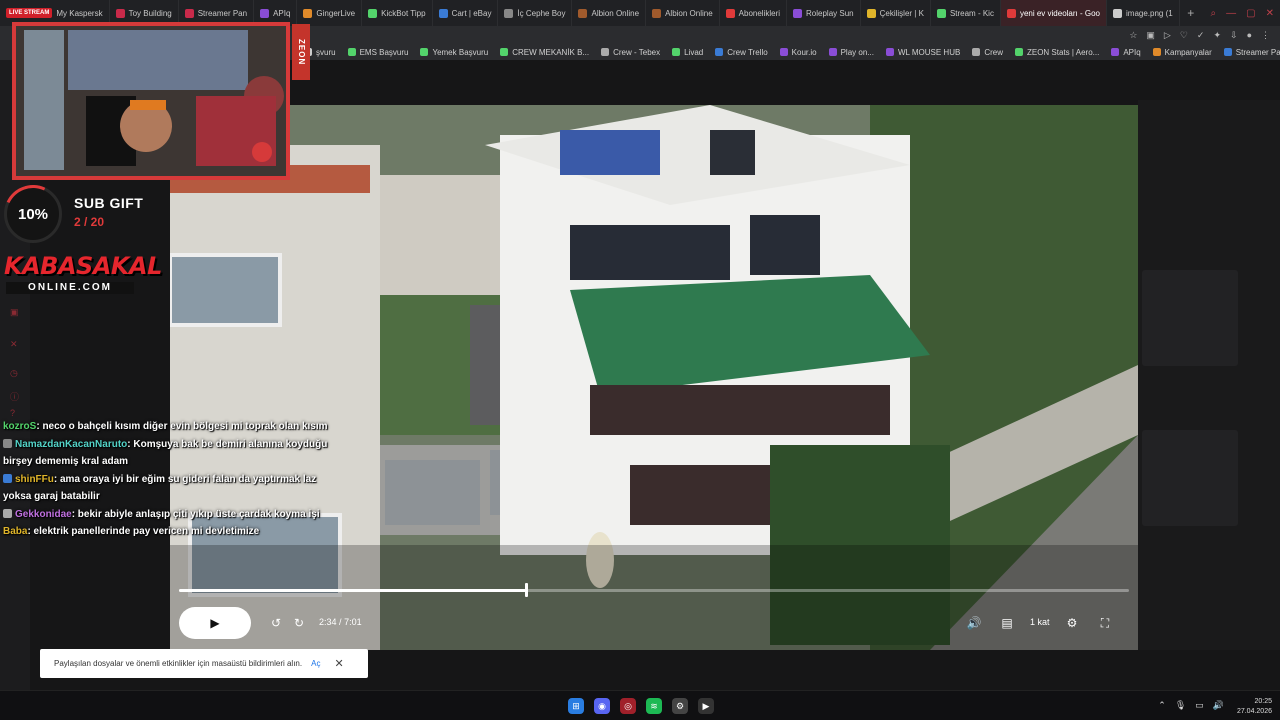 This screenshot has height=720, width=1280. What do you see at coordinates (15, 373) in the screenshot?
I see `clock-icon: ◷` at bounding box center [15, 373].